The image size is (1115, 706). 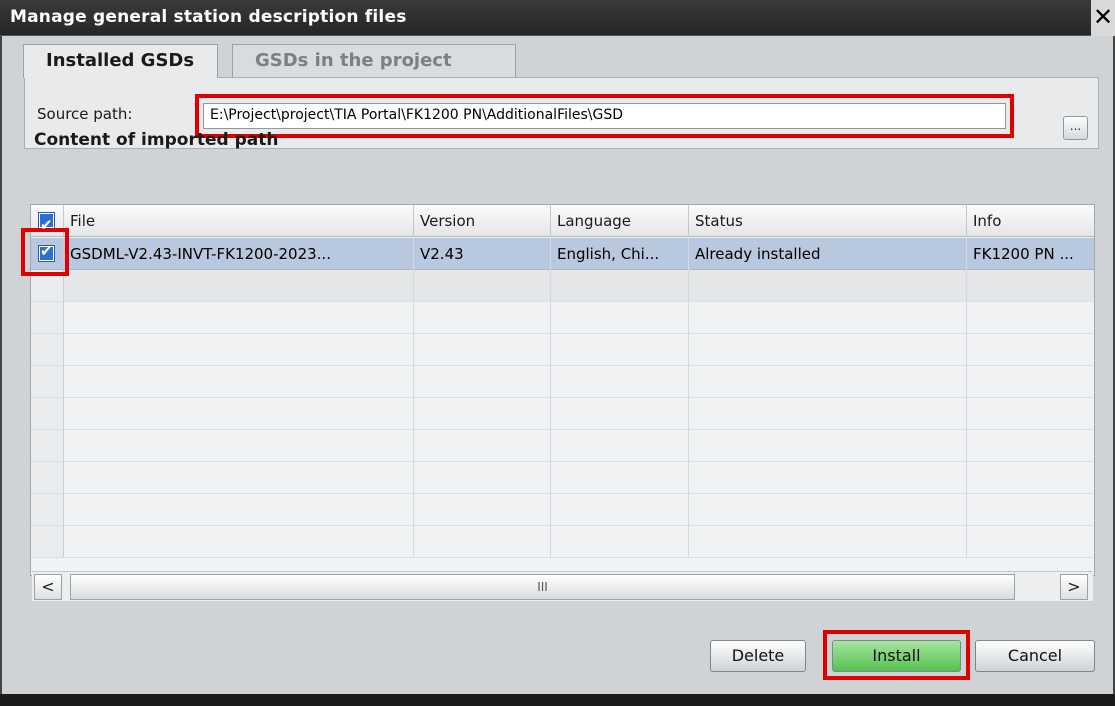 What do you see at coordinates (542, 587) in the screenshot?
I see `scroll-thumb: III` at bounding box center [542, 587].